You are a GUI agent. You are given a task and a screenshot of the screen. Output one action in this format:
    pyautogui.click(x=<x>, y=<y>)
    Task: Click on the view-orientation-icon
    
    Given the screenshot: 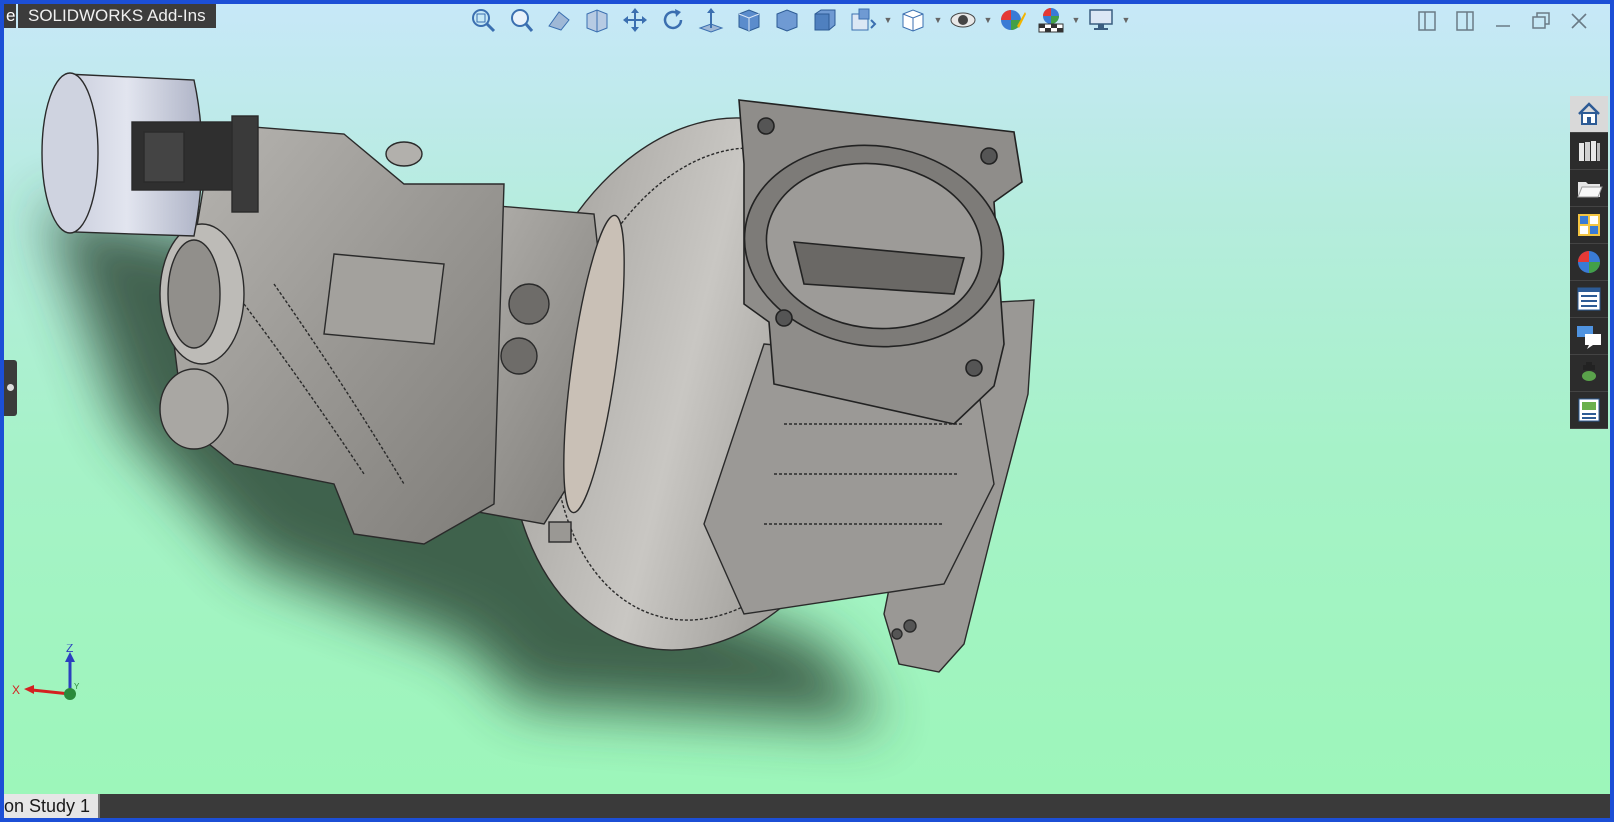 What is the action you would take?
    pyautogui.click(x=863, y=20)
    